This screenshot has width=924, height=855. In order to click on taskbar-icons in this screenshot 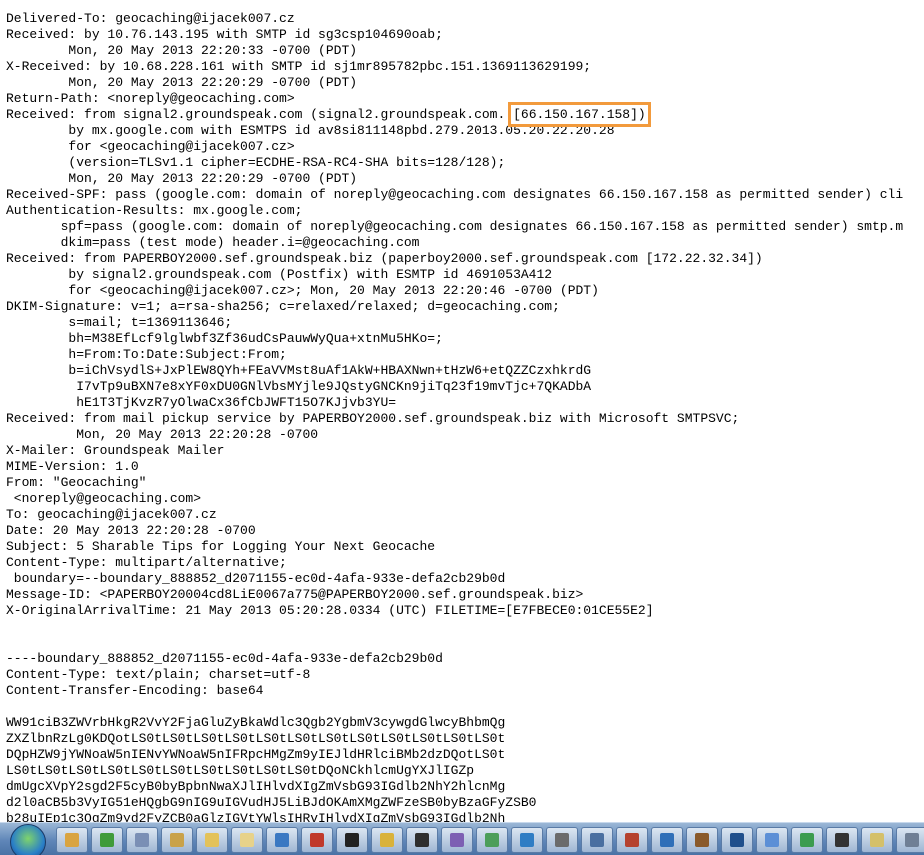, I will do `click(490, 840)`.